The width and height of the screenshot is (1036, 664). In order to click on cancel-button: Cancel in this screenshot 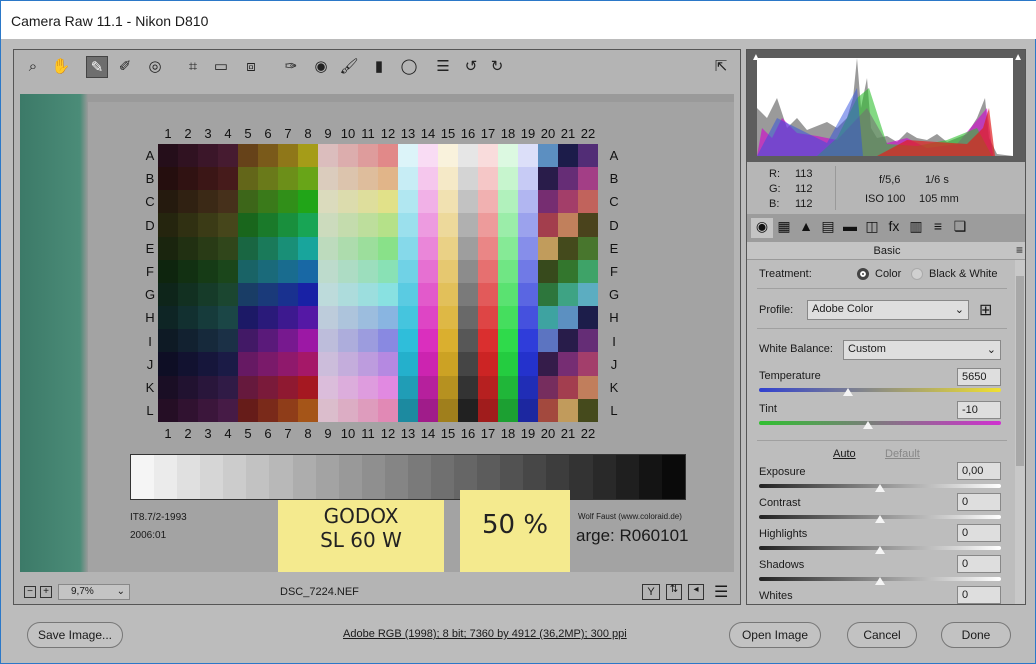, I will do `click(882, 635)`.